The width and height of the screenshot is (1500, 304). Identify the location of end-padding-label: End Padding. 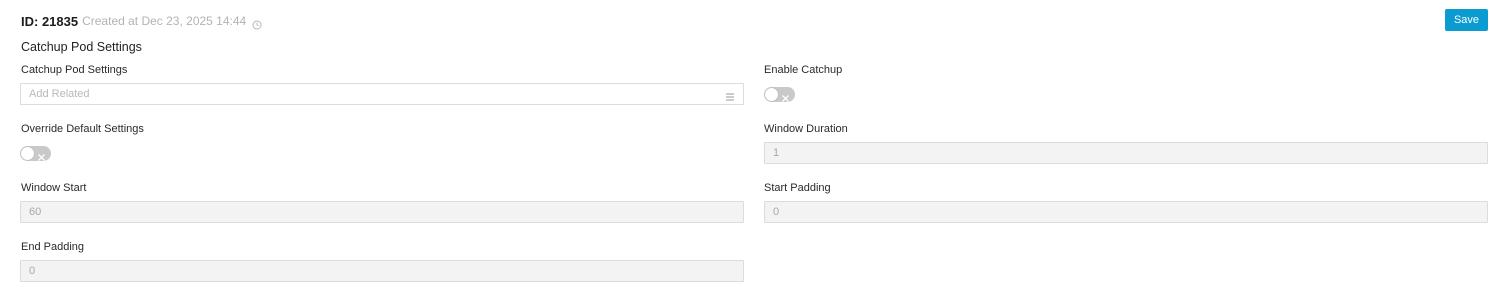
(52, 247).